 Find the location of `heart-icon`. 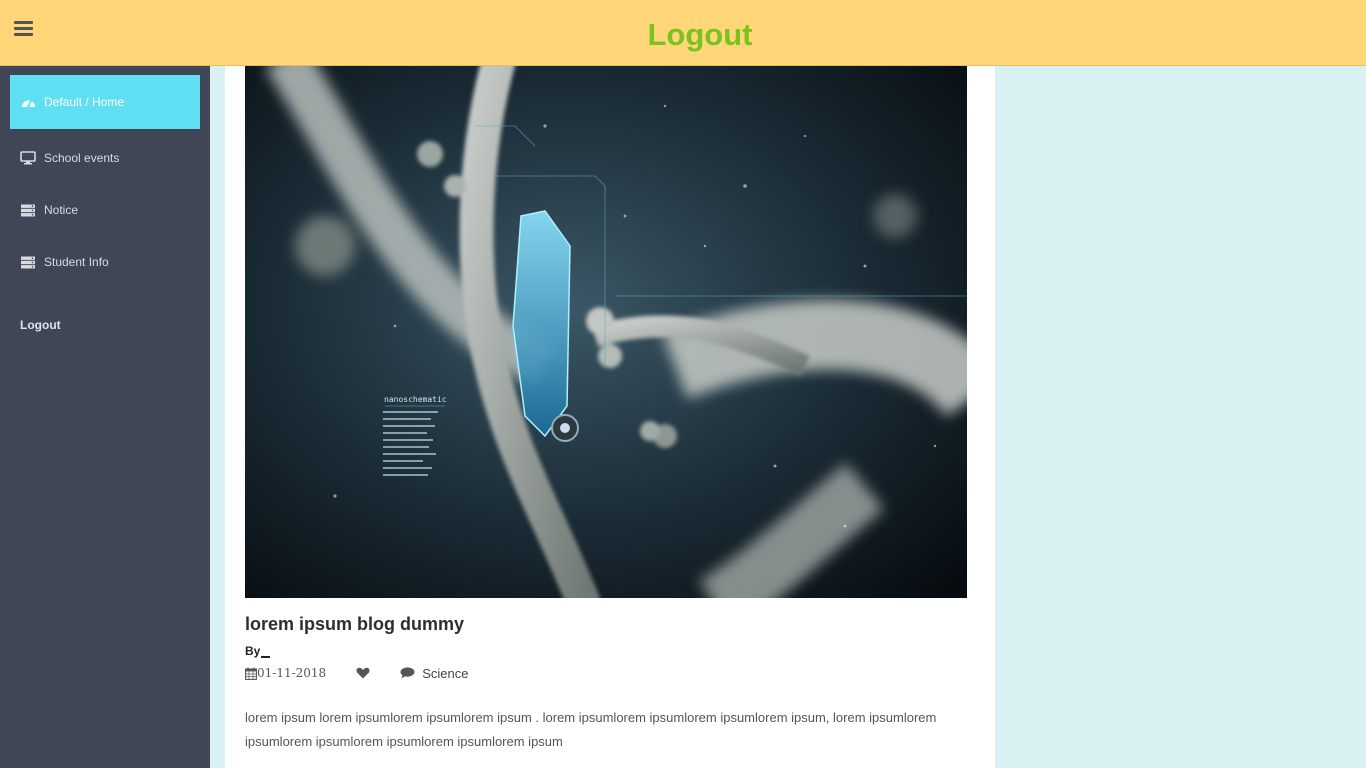

heart-icon is located at coordinates (363, 673).